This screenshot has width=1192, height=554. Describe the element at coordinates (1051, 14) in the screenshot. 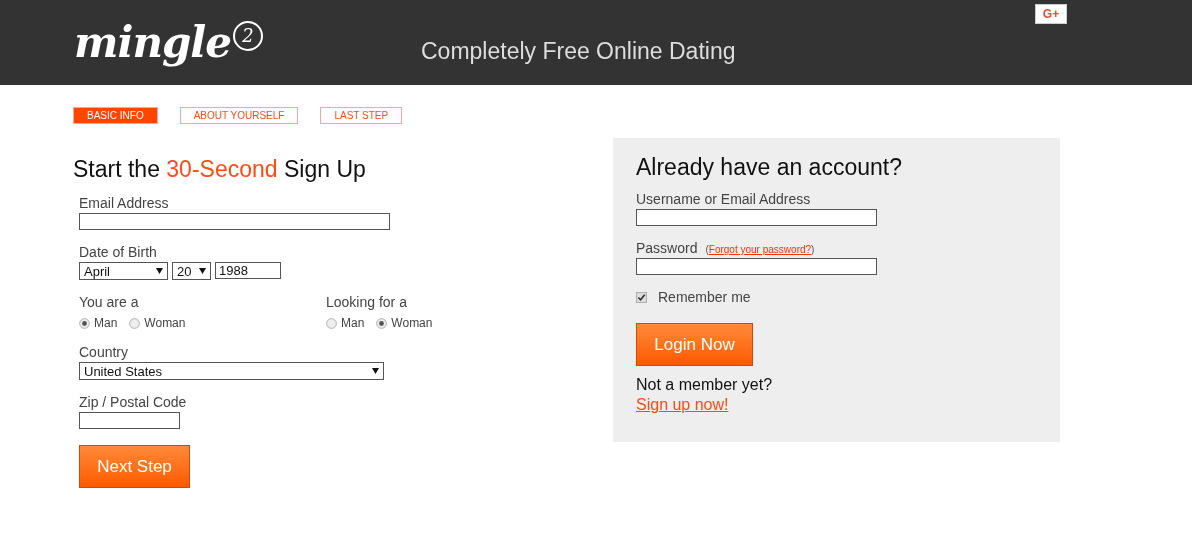

I see `google-plus-button: G+` at that location.